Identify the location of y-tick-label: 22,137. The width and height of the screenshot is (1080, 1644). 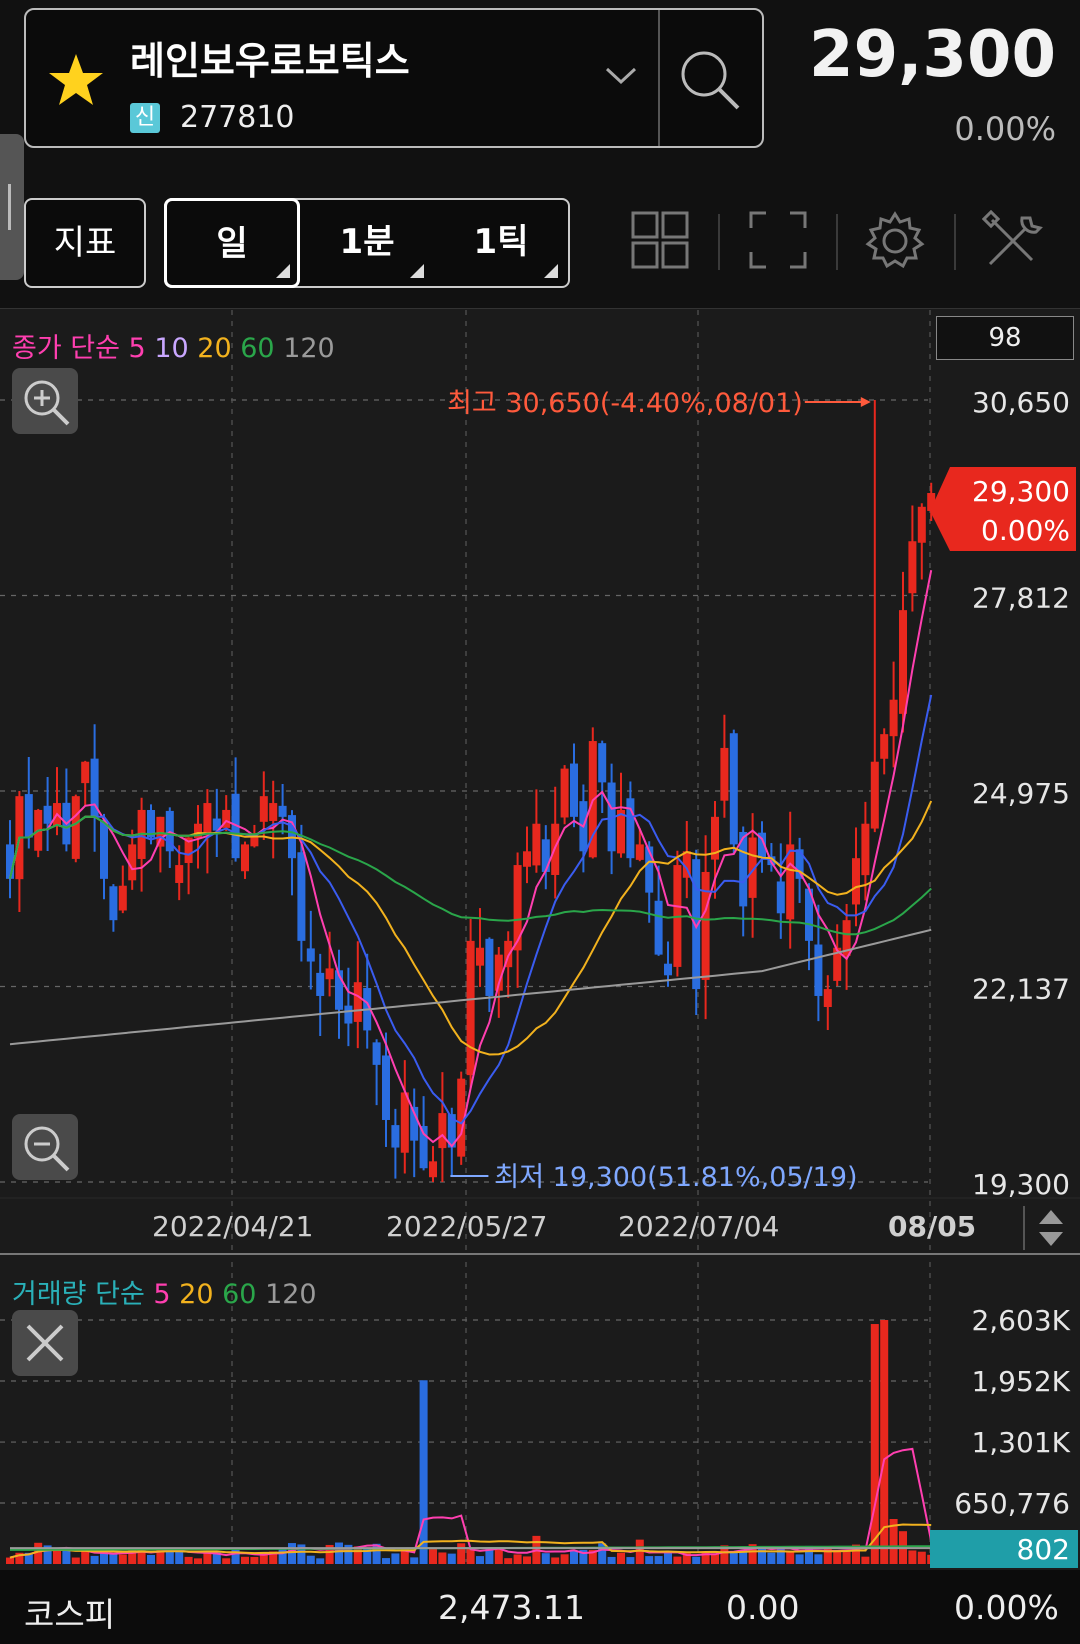
(1021, 989).